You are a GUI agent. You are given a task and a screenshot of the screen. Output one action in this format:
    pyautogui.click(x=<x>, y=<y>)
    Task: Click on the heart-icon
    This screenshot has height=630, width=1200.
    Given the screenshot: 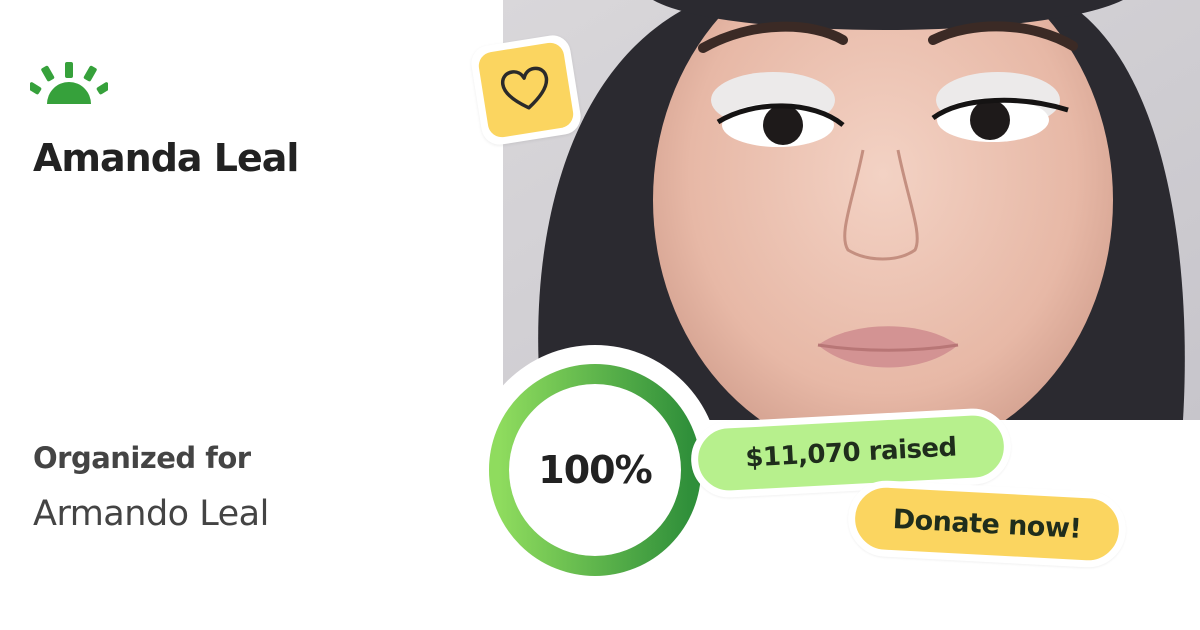 What is the action you would take?
    pyautogui.click(x=524, y=88)
    